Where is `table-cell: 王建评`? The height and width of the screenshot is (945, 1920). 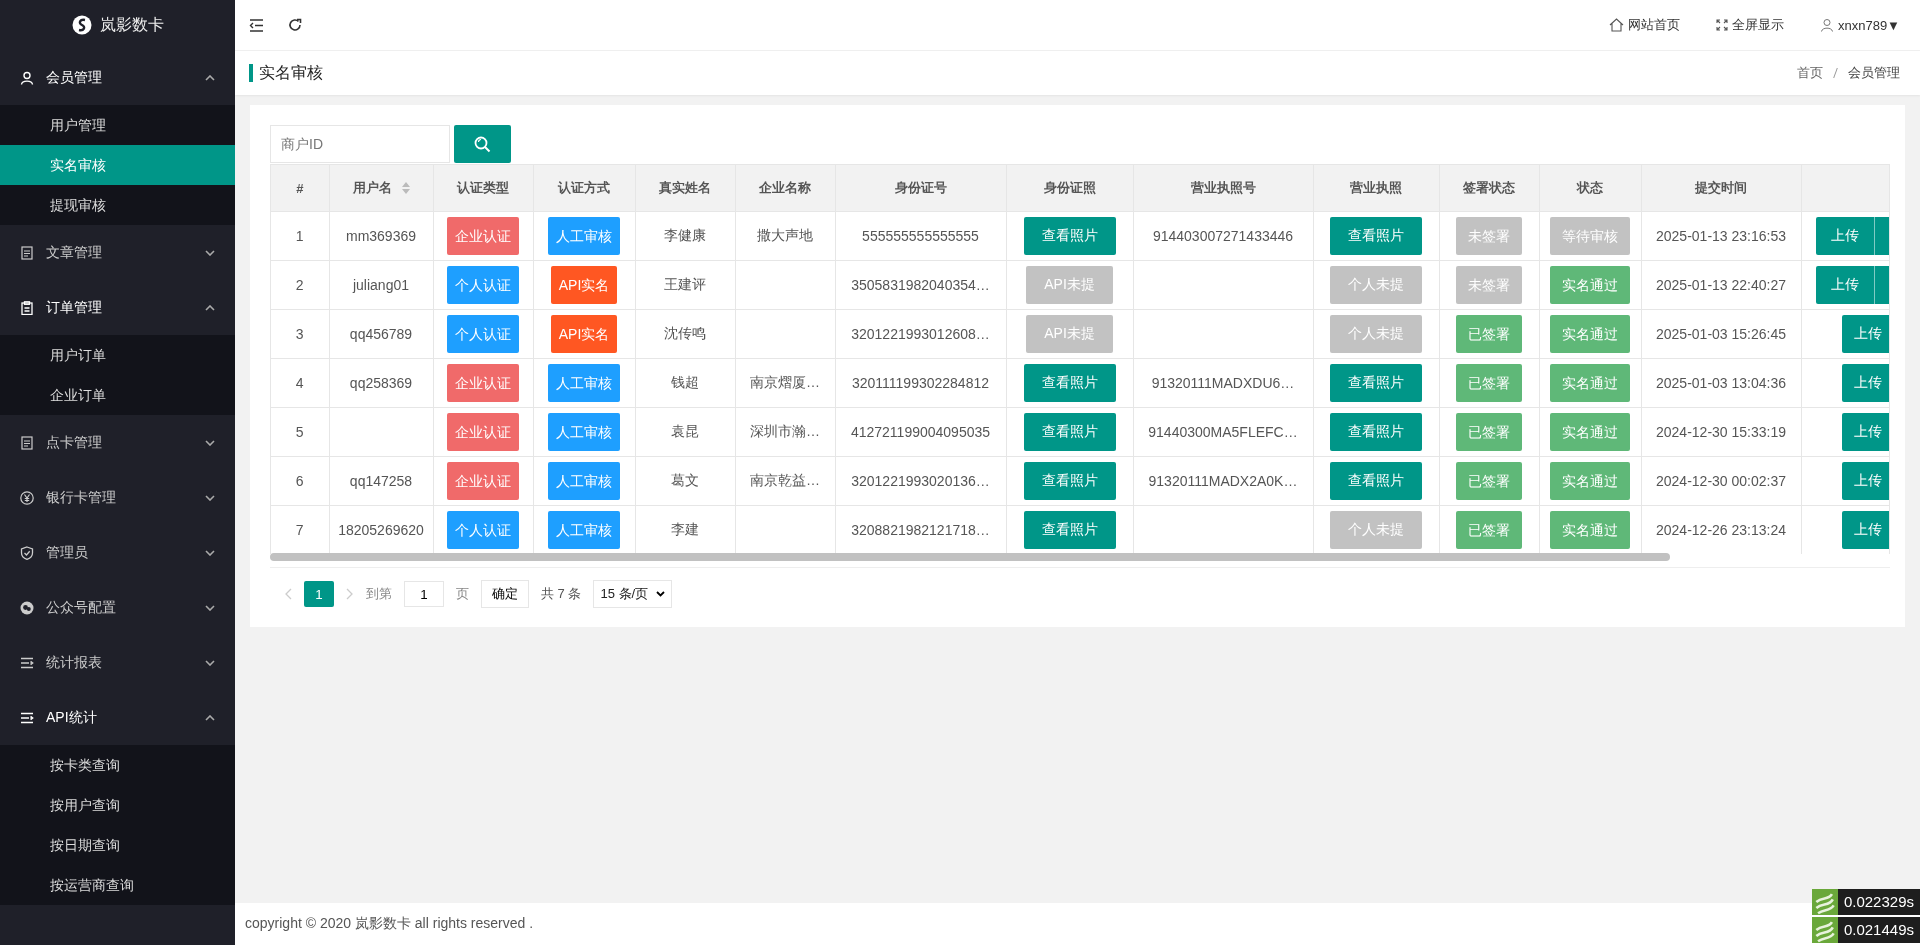 table-cell: 王建评 is located at coordinates (685, 285).